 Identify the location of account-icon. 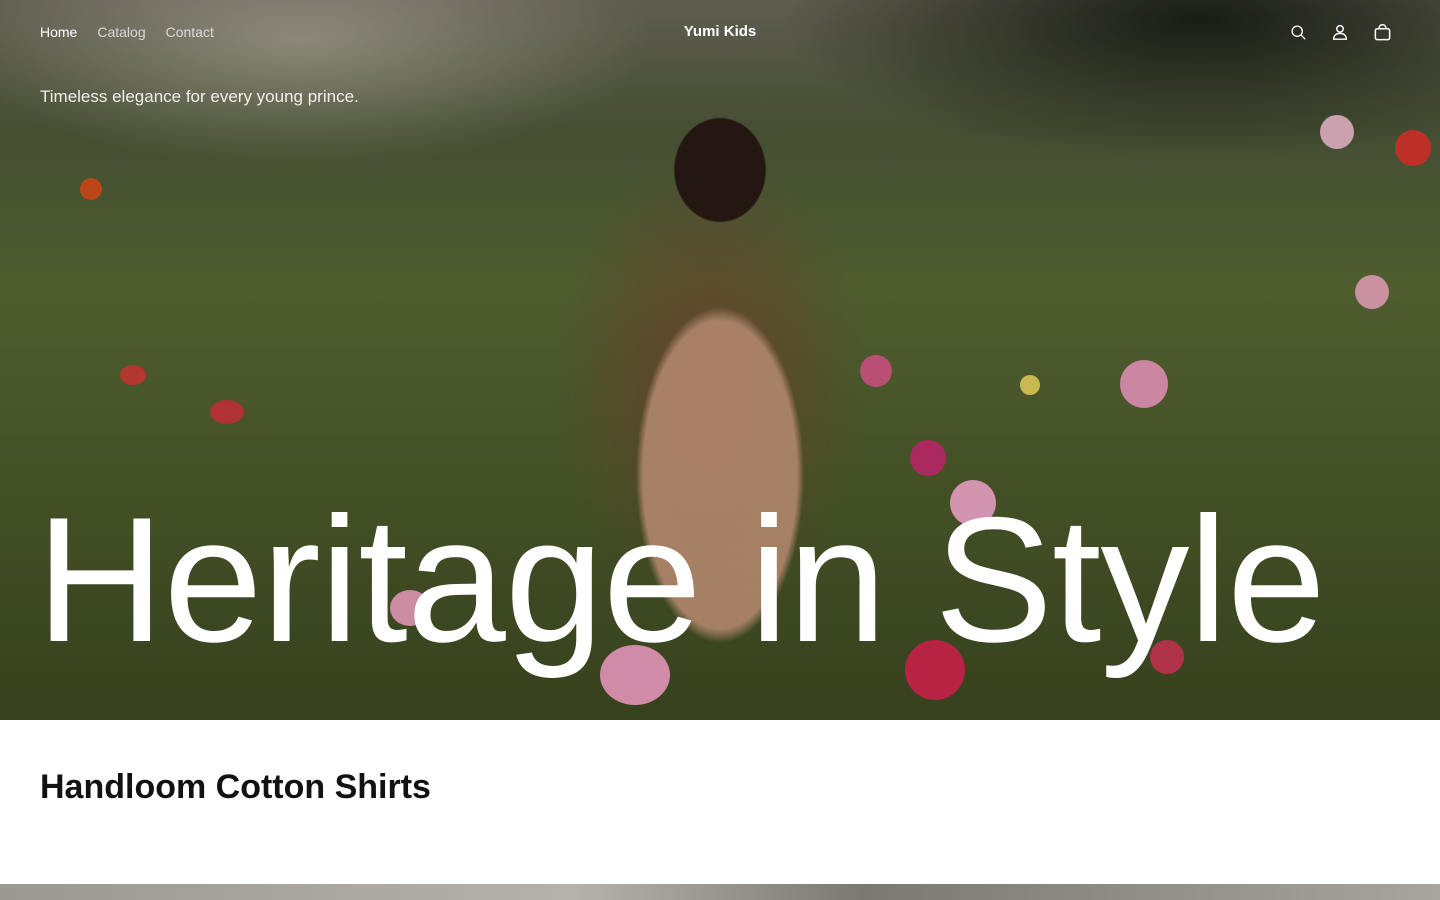
(1340, 32).